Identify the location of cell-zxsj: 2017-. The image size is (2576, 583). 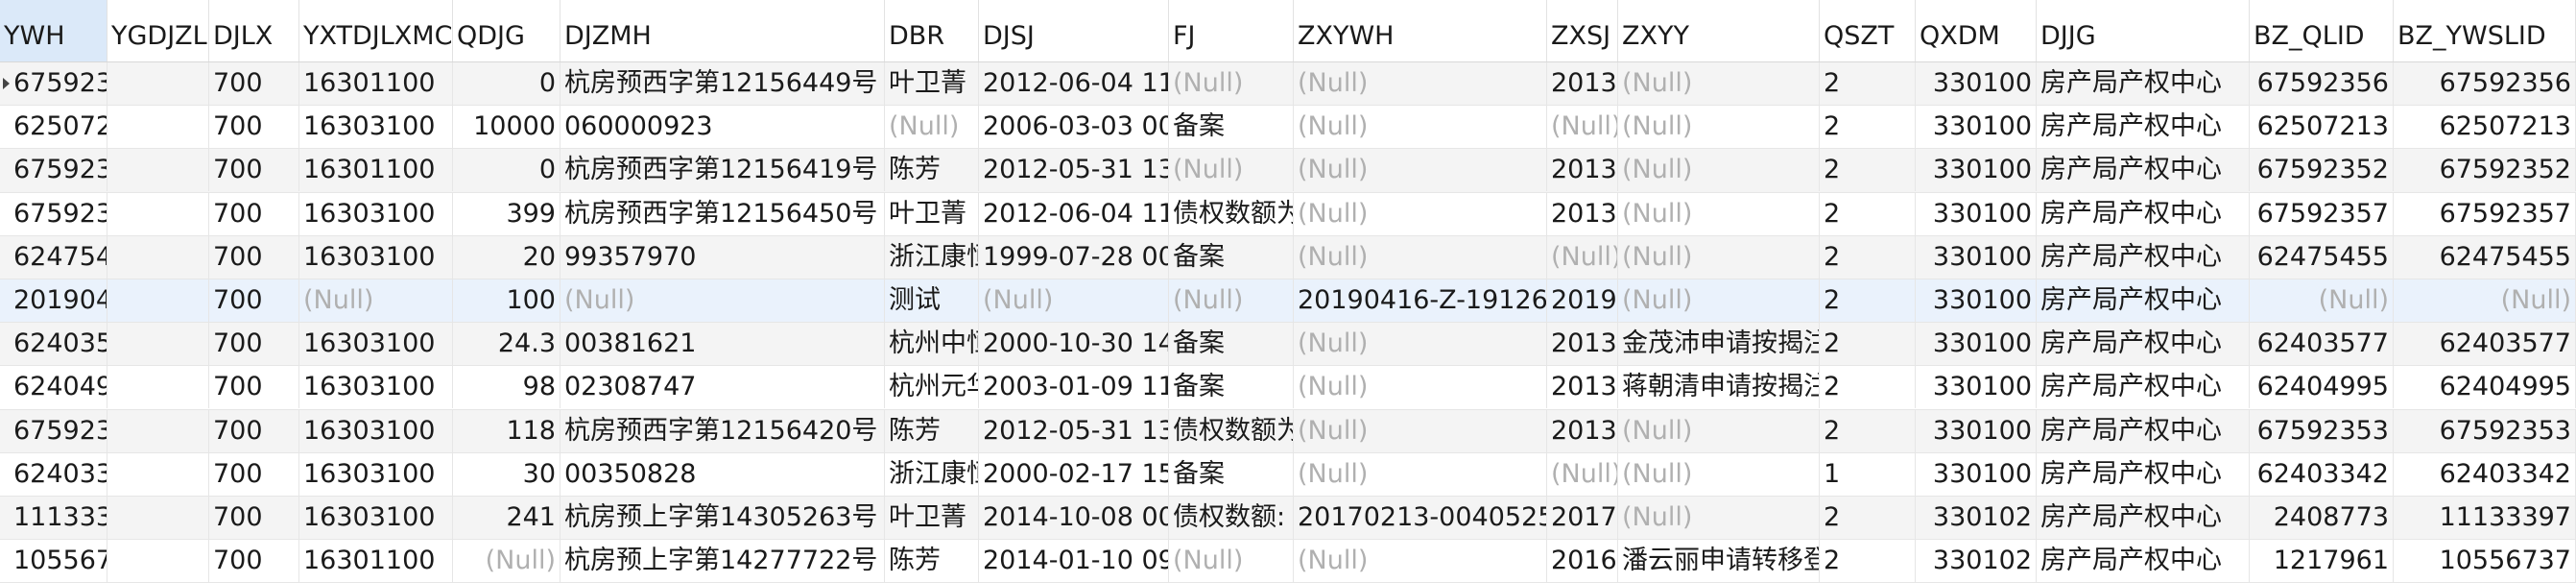
(1582, 517).